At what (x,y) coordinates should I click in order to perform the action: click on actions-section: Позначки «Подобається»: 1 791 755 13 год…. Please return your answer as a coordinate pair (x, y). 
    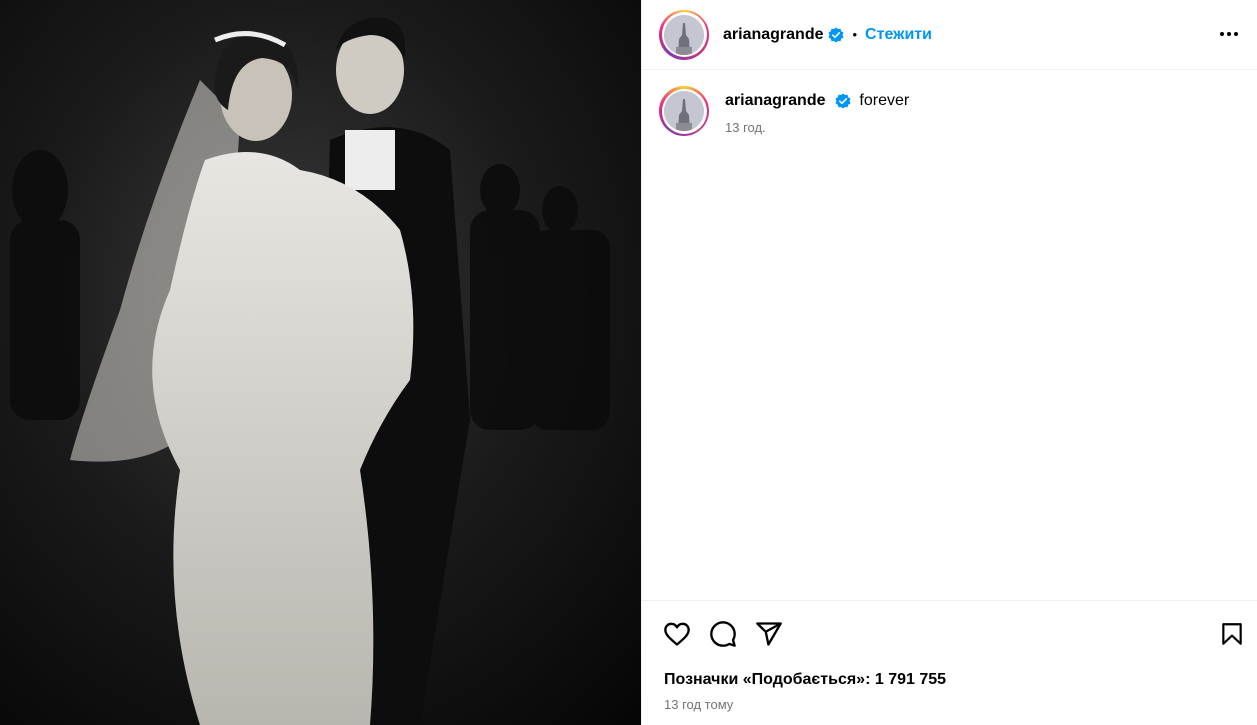
    Looking at the image, I should click on (949, 662).